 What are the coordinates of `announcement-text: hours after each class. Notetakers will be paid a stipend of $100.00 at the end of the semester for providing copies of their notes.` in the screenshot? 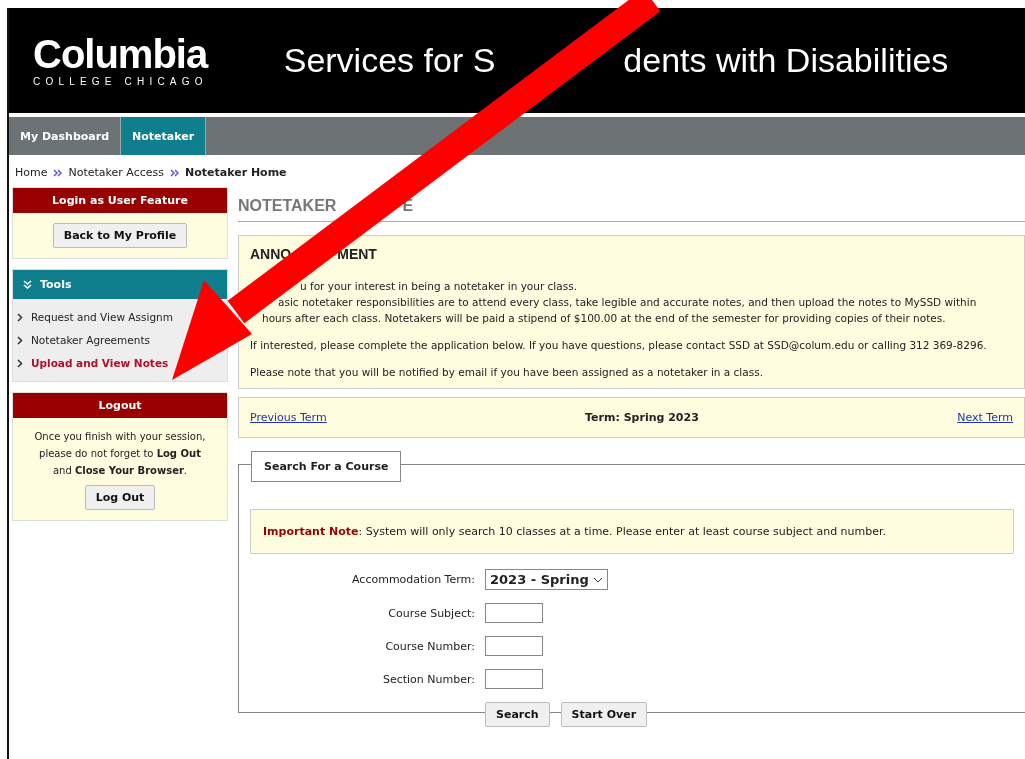 It's located at (604, 318).